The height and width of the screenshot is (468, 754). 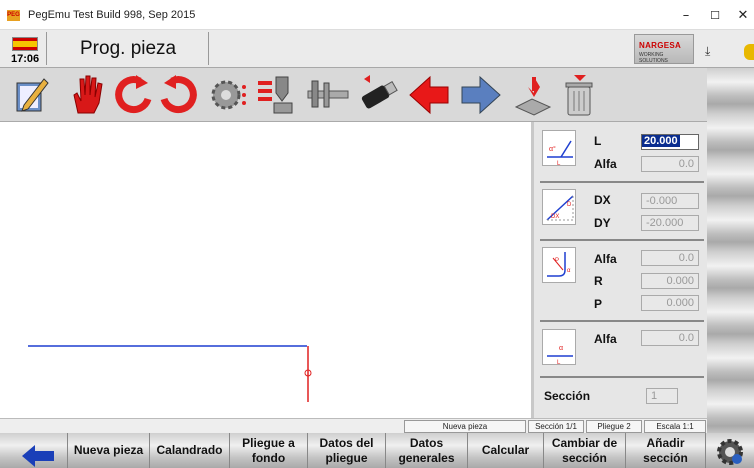 What do you see at coordinates (133, 95) in the screenshot?
I see `rotate-left-icon` at bounding box center [133, 95].